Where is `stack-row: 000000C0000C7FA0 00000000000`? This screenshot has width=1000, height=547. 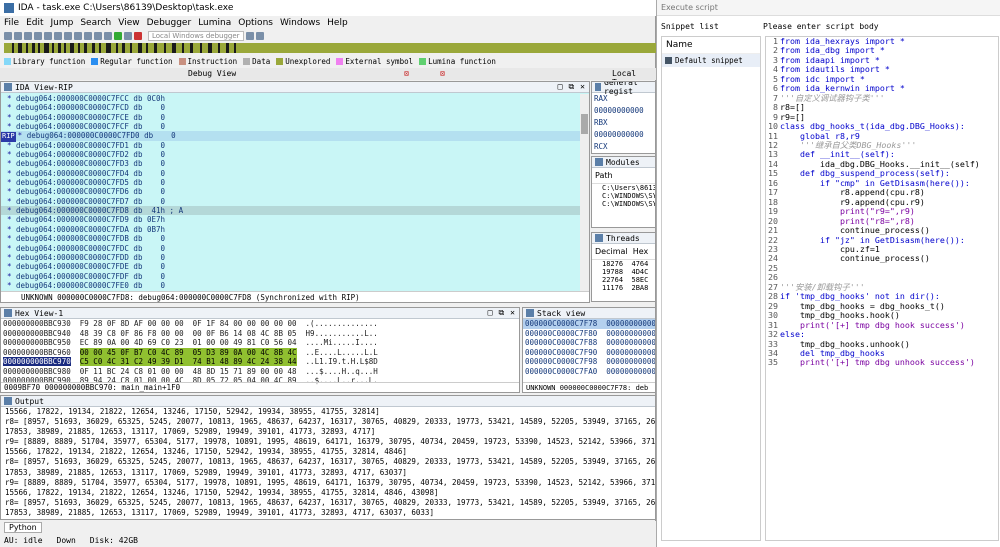 stack-row: 000000C0000C7FA0 00000000000 is located at coordinates (589, 372).